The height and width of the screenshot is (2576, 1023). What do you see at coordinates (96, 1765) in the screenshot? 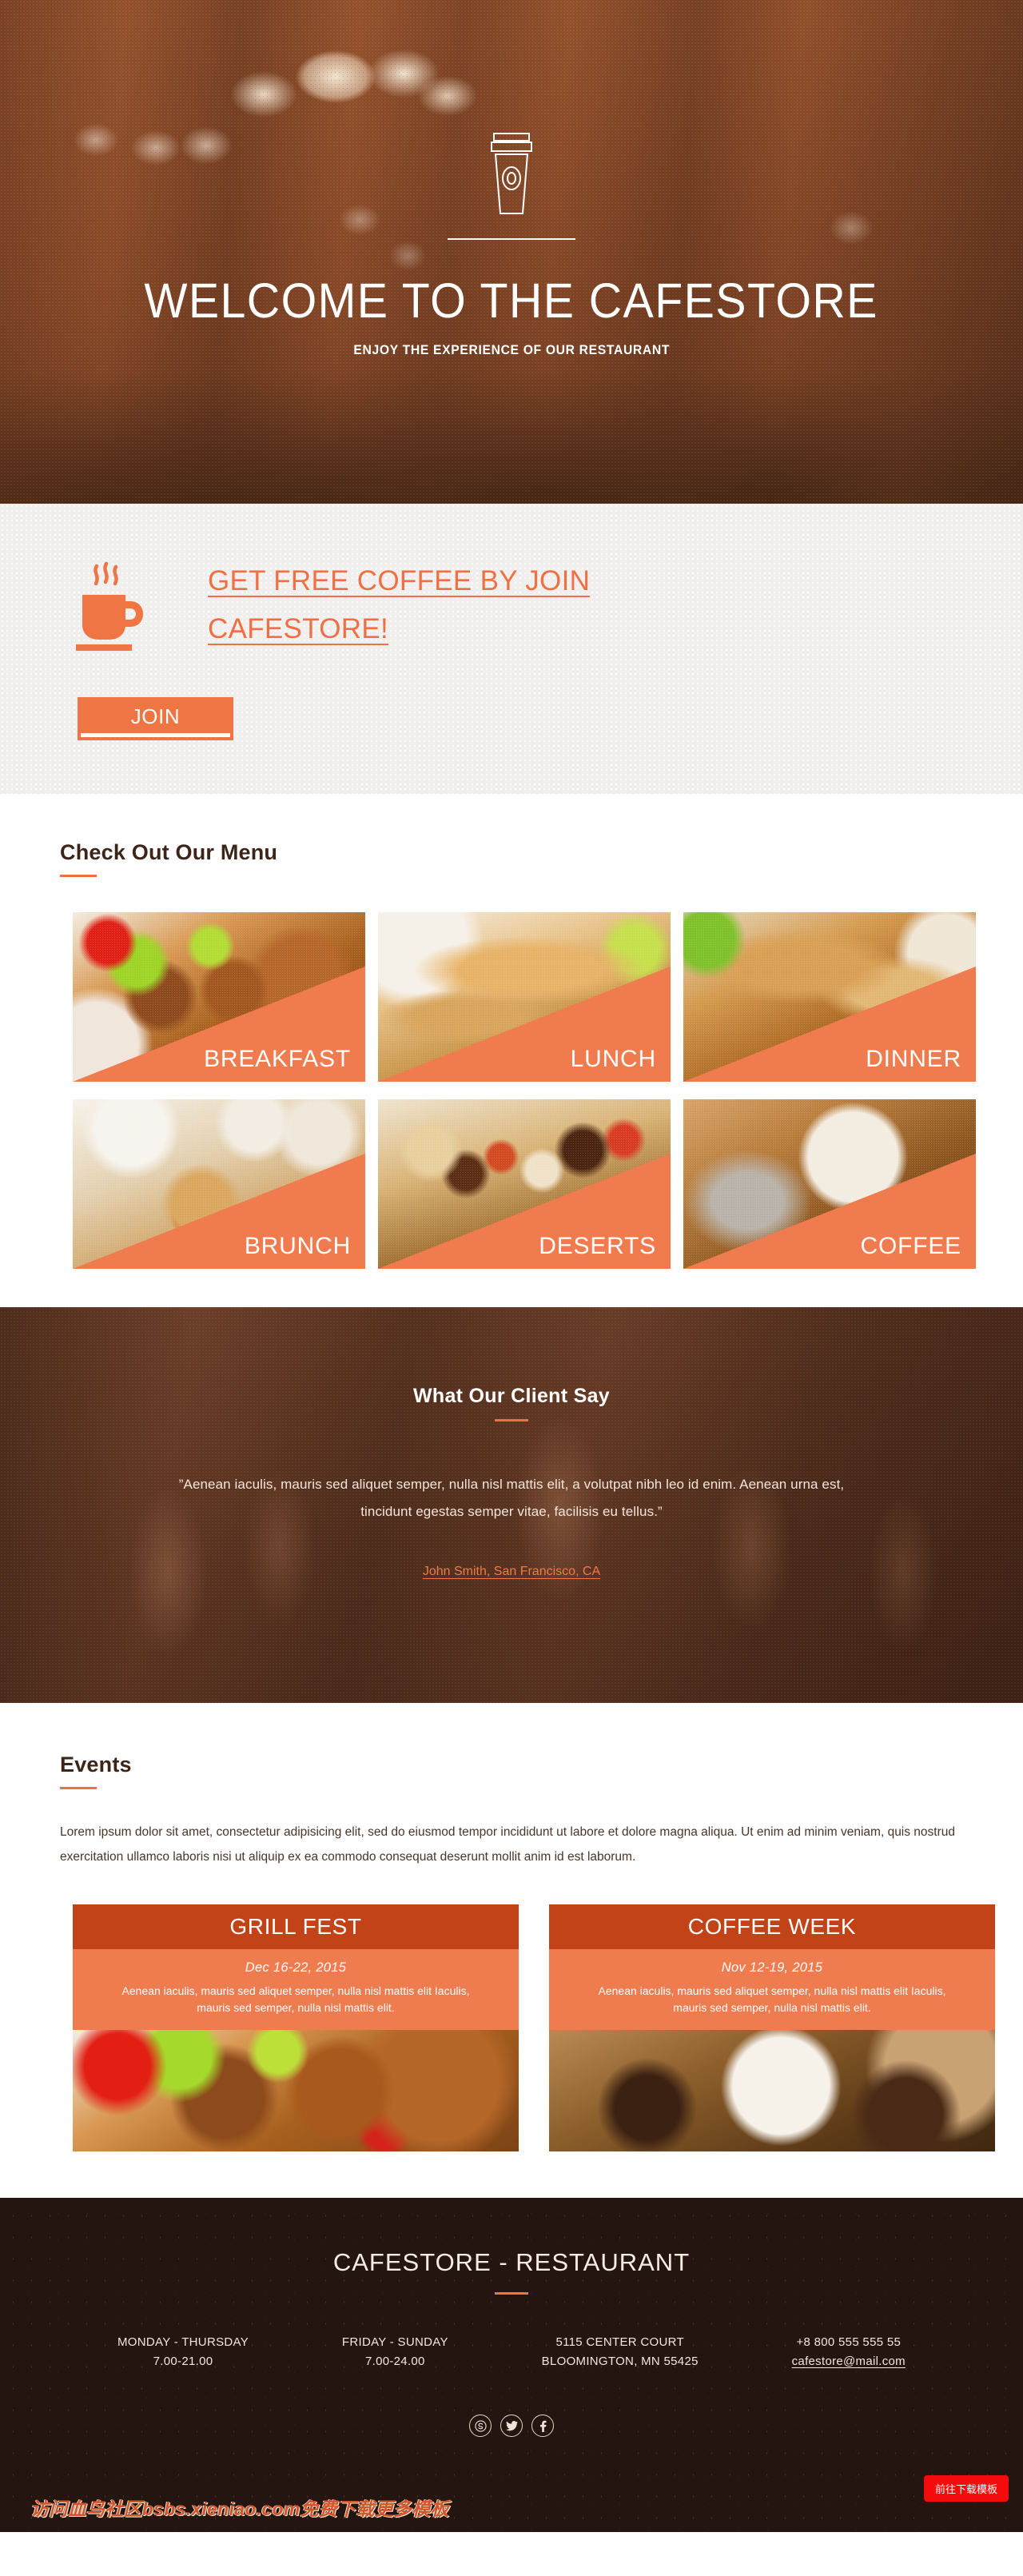
I see `events-section-title: Events` at bounding box center [96, 1765].